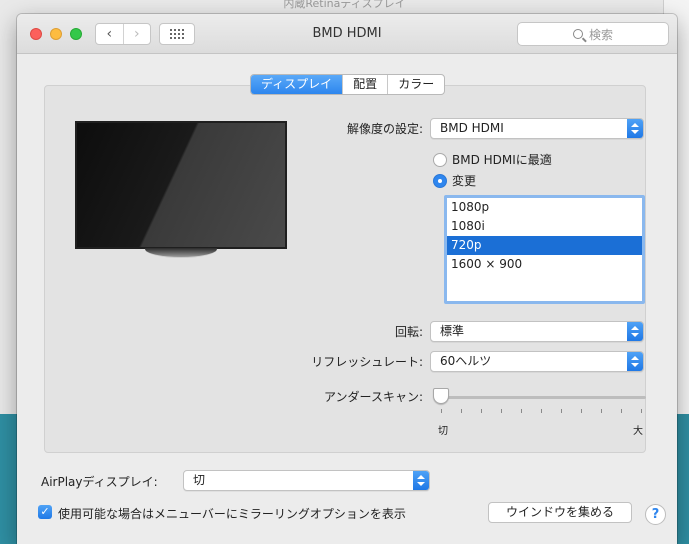 This screenshot has width=689, height=544. Describe the element at coordinates (537, 128) in the screenshot. I see `resolution-popup: BMD HDMI` at that location.